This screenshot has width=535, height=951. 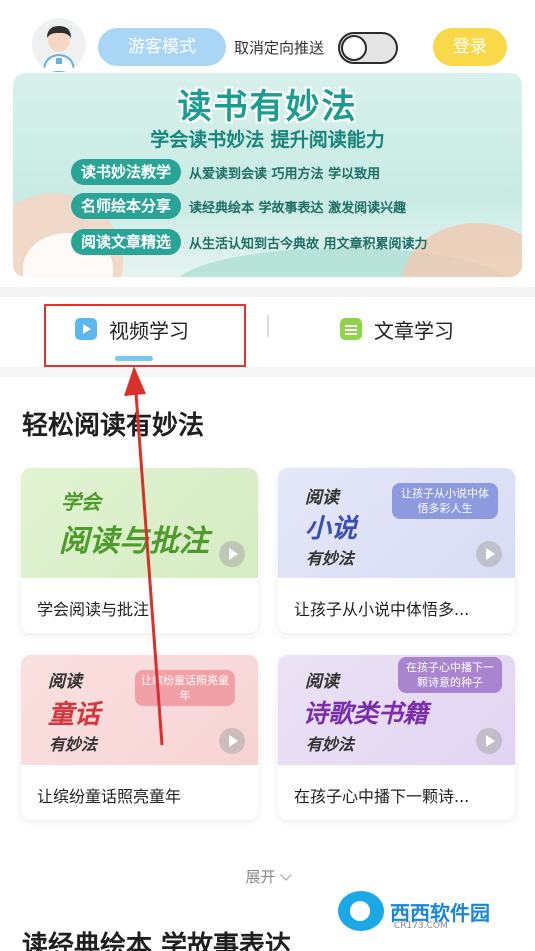 What do you see at coordinates (126, 242) in the screenshot?
I see `banner-pill: 阅读文章精选` at bounding box center [126, 242].